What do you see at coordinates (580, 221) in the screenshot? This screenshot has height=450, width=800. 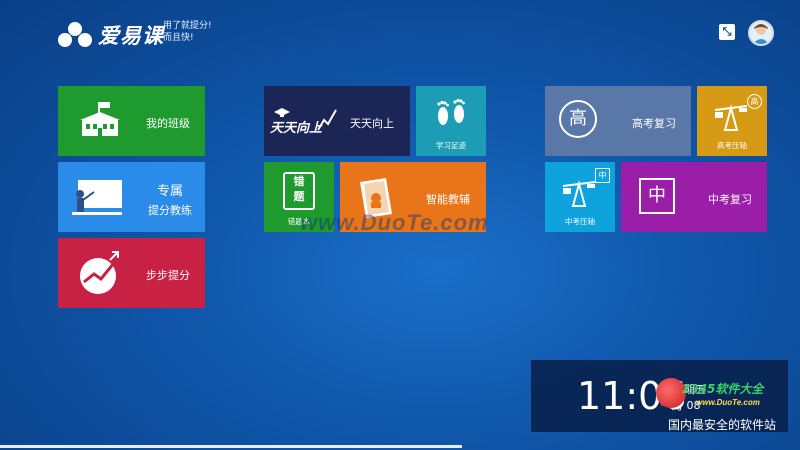 I see `tile-zhongkao-final-label: 中考压轴` at bounding box center [580, 221].